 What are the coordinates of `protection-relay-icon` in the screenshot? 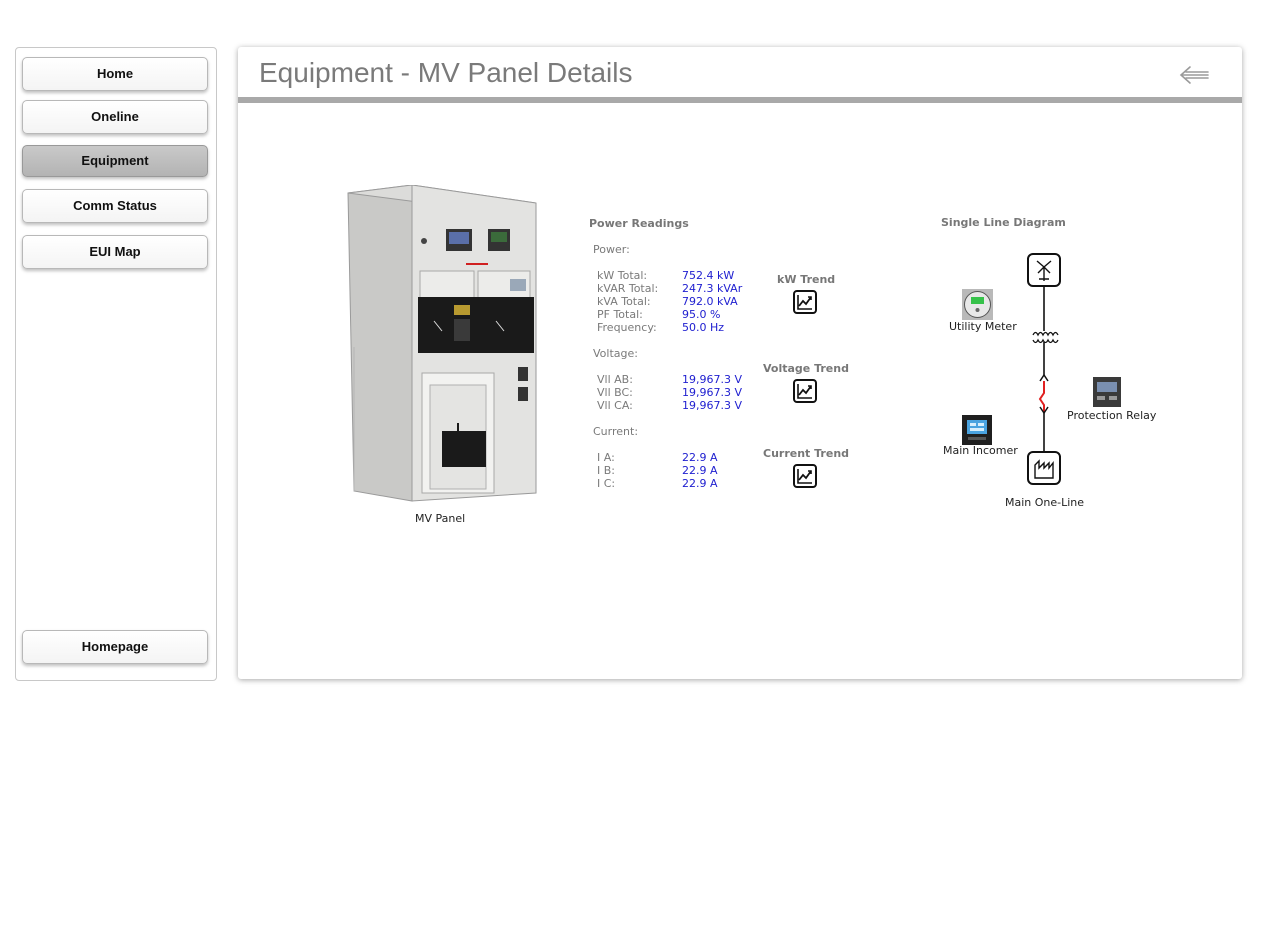 It's located at (1107, 392).